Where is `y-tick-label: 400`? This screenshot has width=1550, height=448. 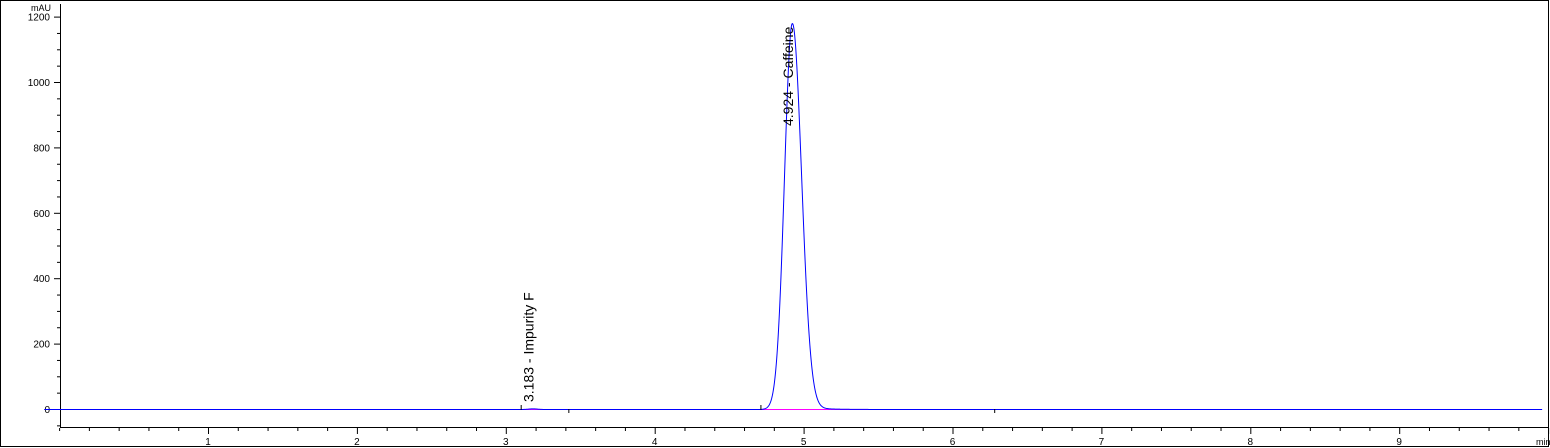
y-tick-label: 400 is located at coordinates (41, 279).